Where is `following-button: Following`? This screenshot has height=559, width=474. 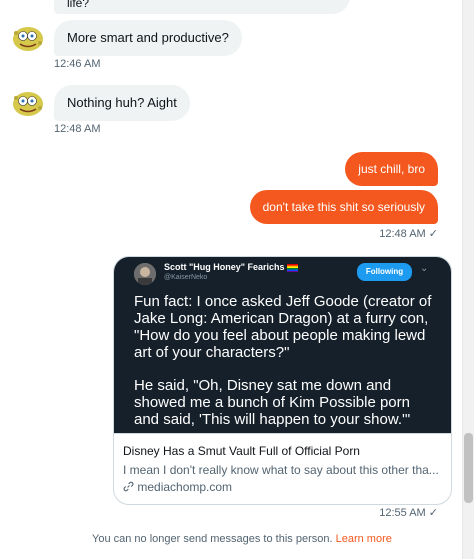 following-button: Following is located at coordinates (384, 272).